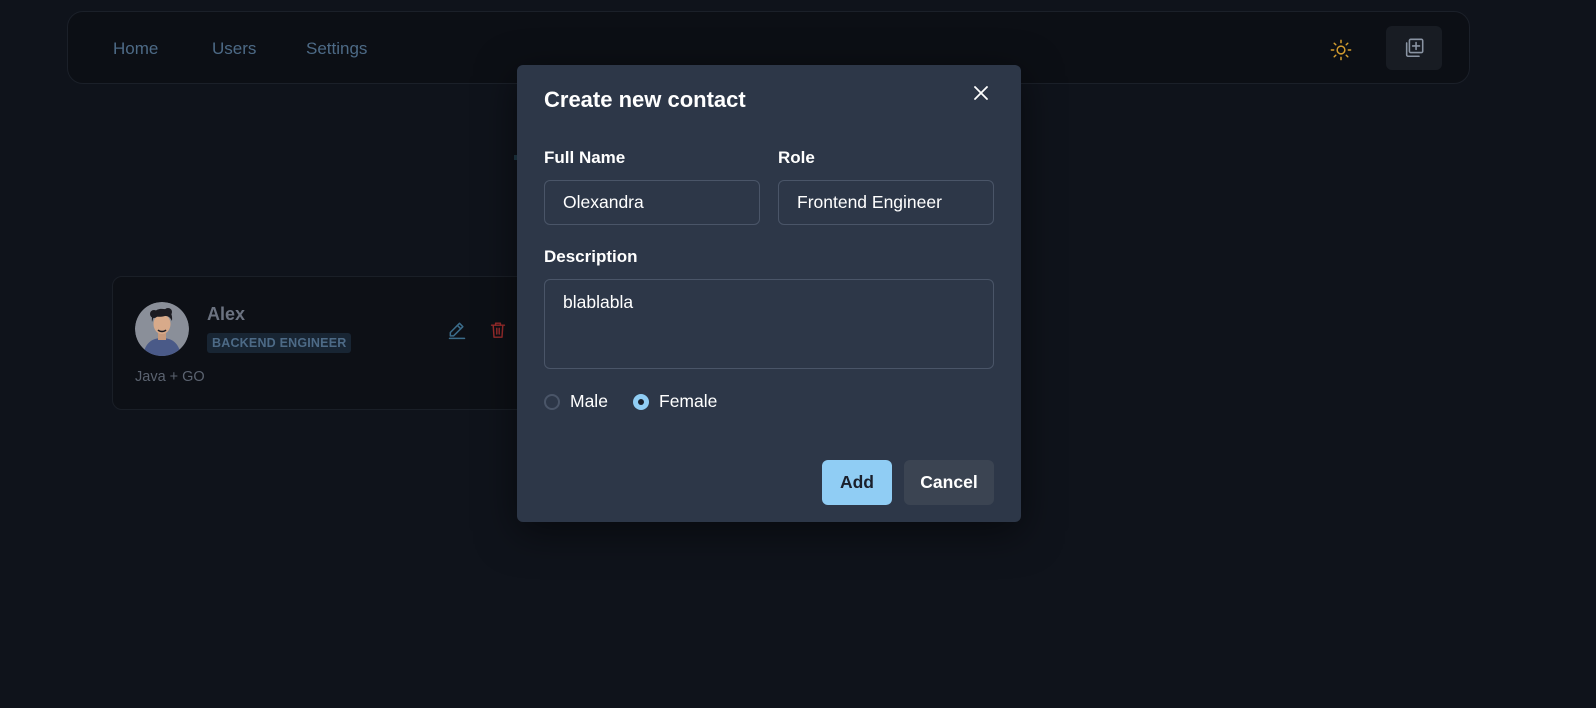 The height and width of the screenshot is (708, 1596). I want to click on full-name-input, so click(652, 202).